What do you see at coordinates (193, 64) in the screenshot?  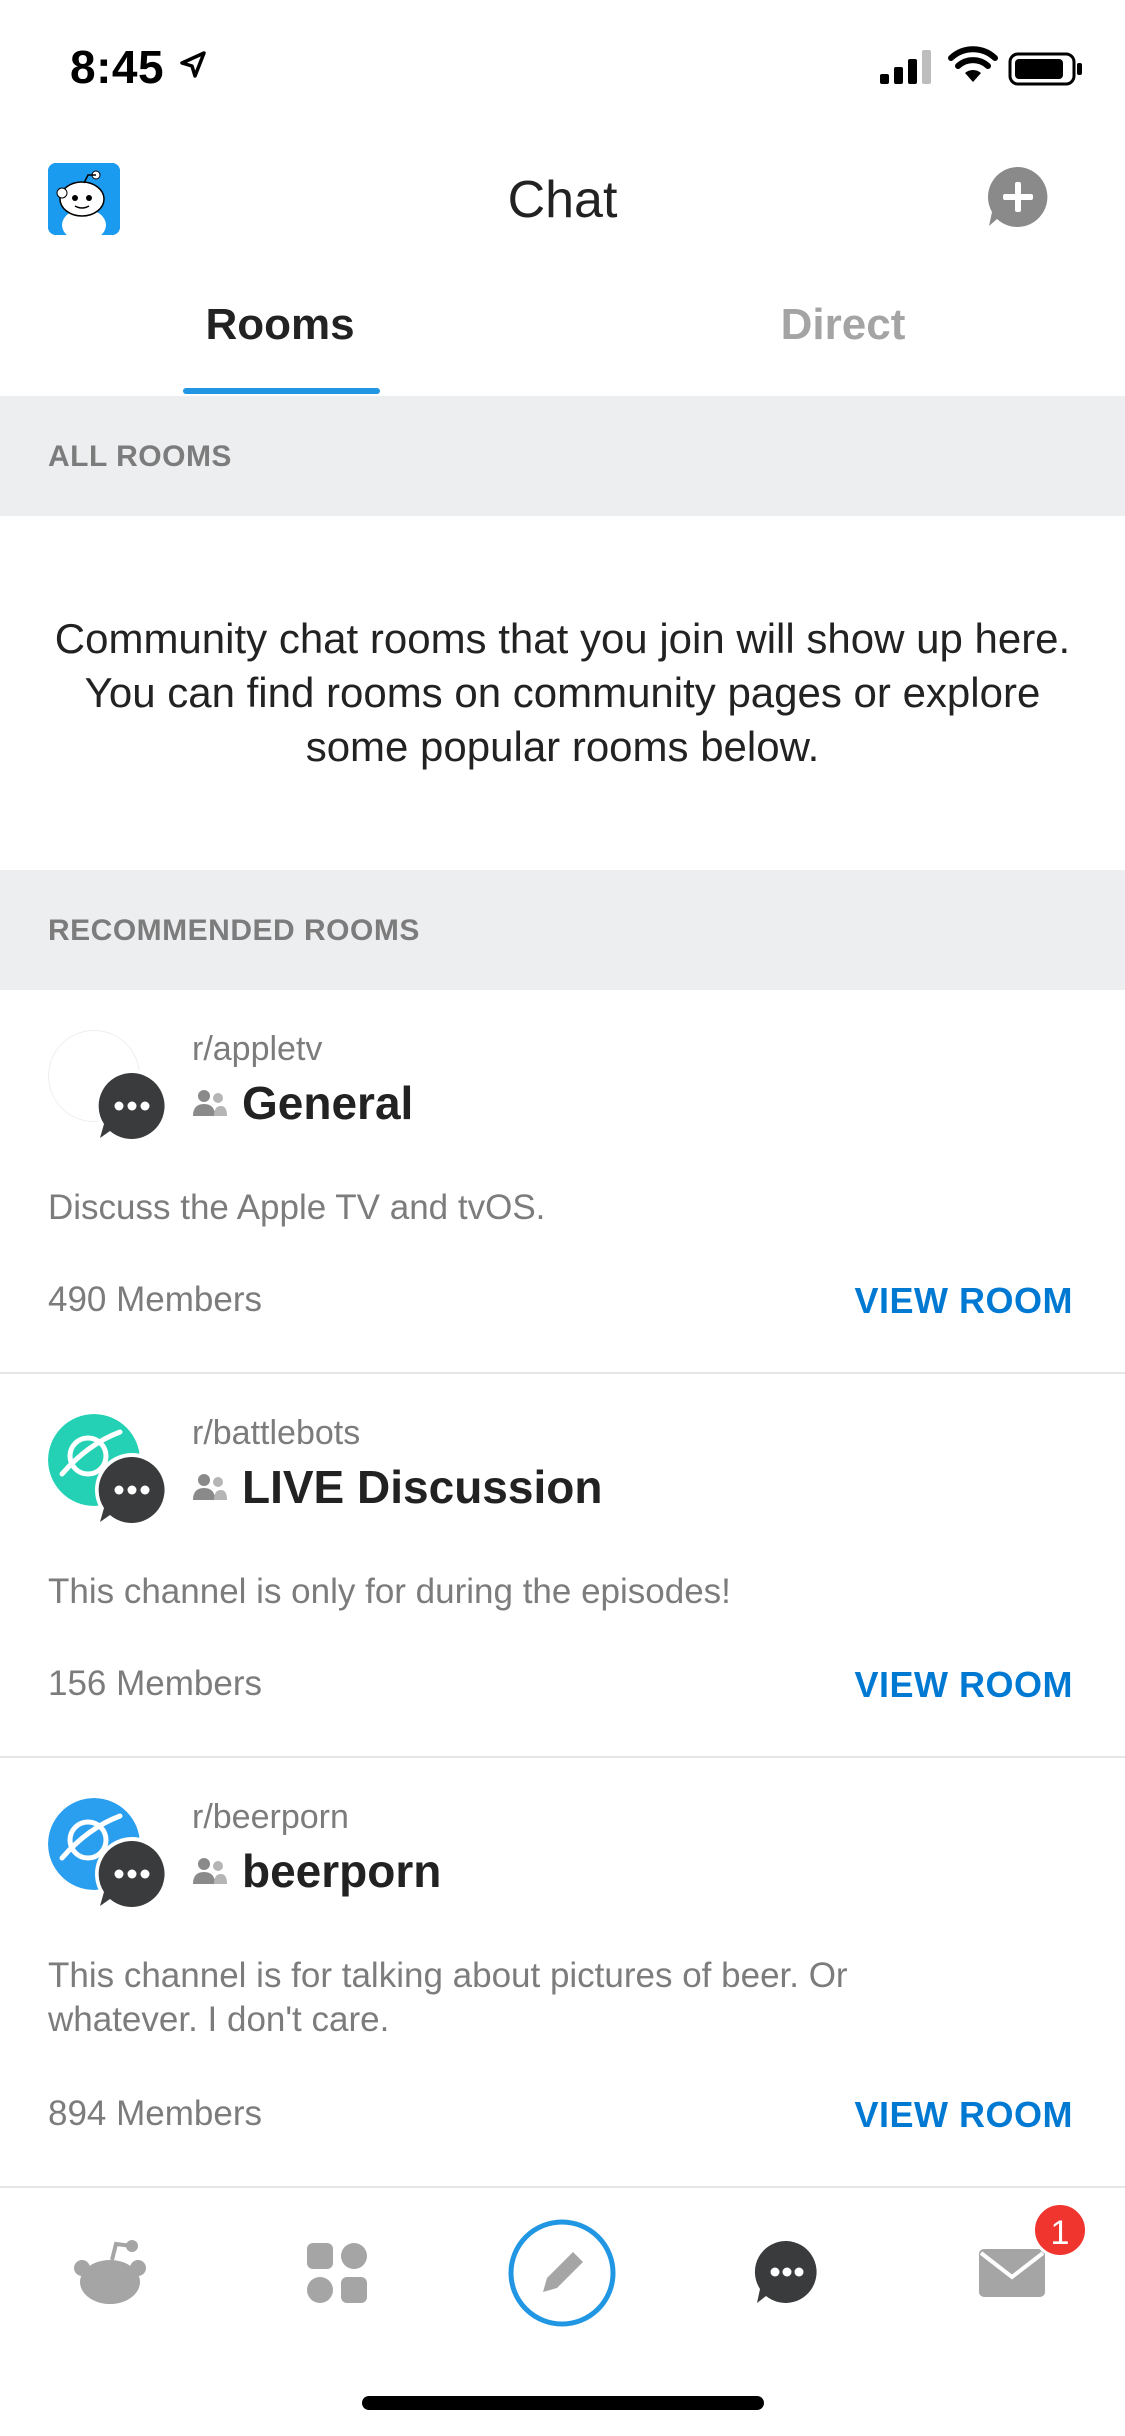 I see `location-arrow-icon` at bounding box center [193, 64].